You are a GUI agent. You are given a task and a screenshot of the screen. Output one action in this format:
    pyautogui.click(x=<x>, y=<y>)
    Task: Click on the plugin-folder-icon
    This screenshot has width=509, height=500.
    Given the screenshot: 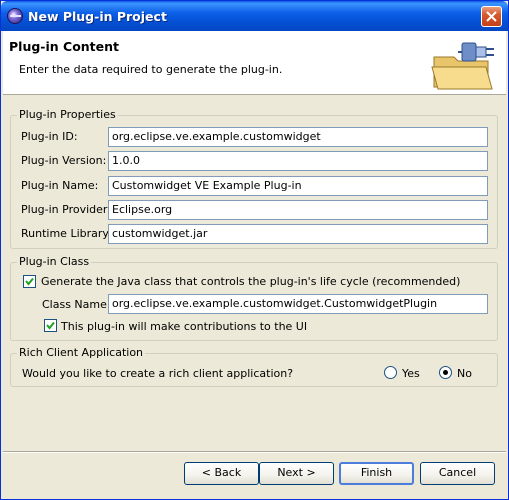 What is the action you would take?
    pyautogui.click(x=462, y=66)
    